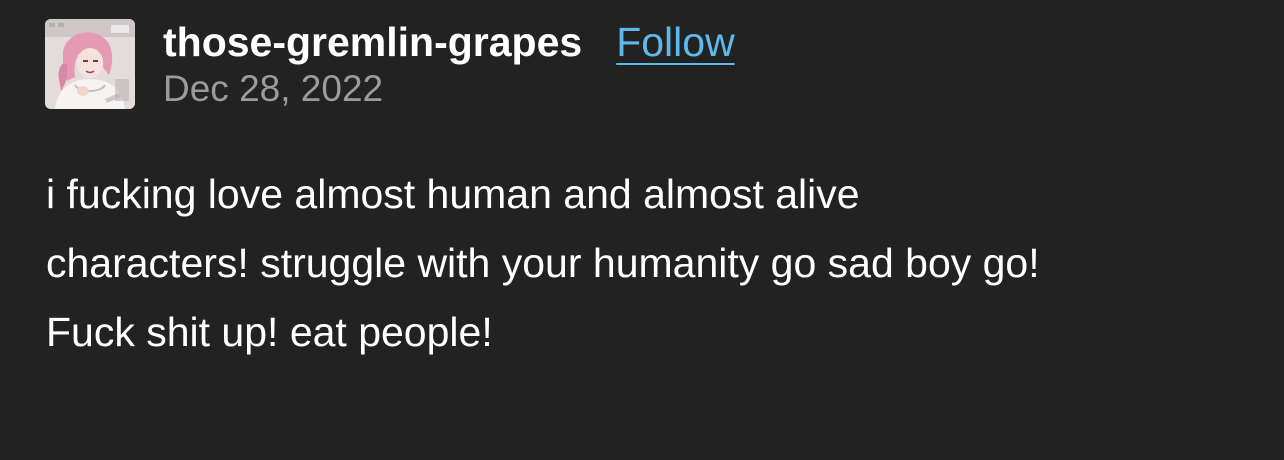 This screenshot has width=1284, height=460. Describe the element at coordinates (269, 332) in the screenshot. I see `post-body-line: Fuck shit up! eat people!` at that location.